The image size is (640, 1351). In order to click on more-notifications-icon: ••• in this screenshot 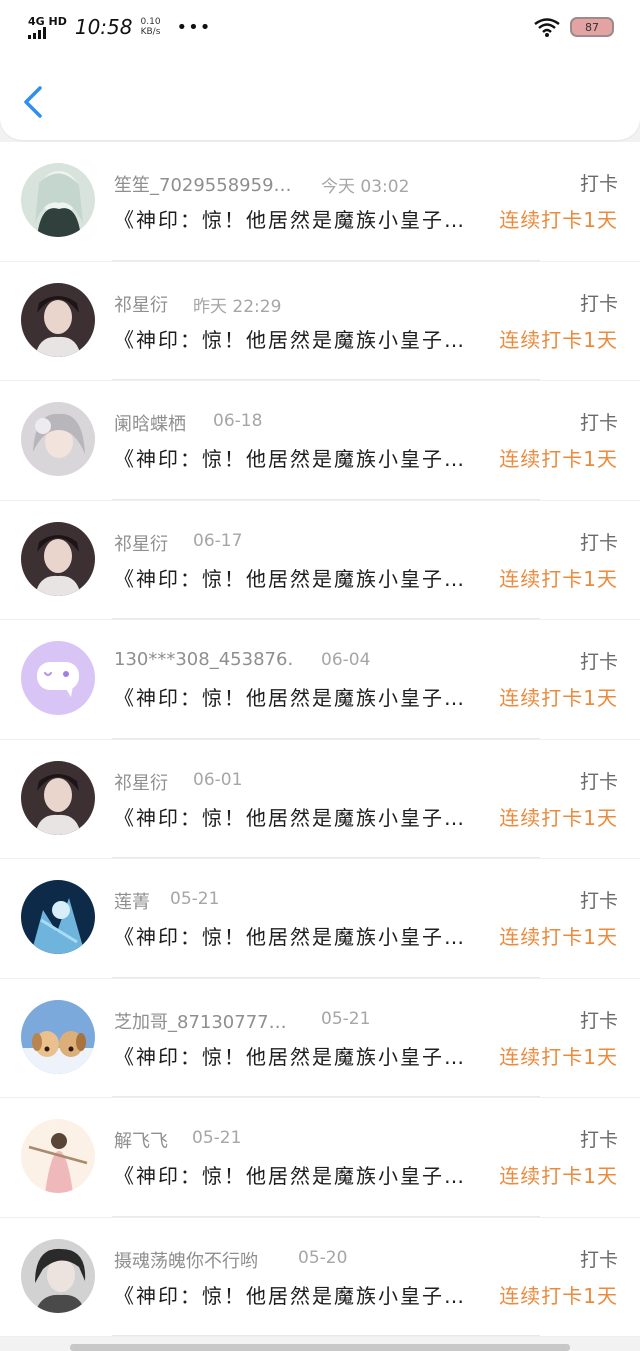, I will do `click(194, 27)`.